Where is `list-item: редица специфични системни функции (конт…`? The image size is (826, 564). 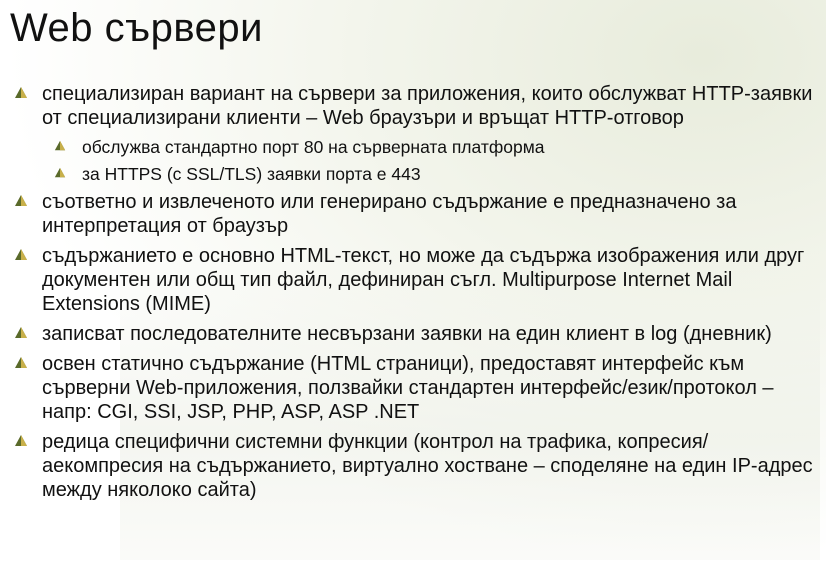
list-item: редица специфични системни функции (конт… is located at coordinates (418, 466).